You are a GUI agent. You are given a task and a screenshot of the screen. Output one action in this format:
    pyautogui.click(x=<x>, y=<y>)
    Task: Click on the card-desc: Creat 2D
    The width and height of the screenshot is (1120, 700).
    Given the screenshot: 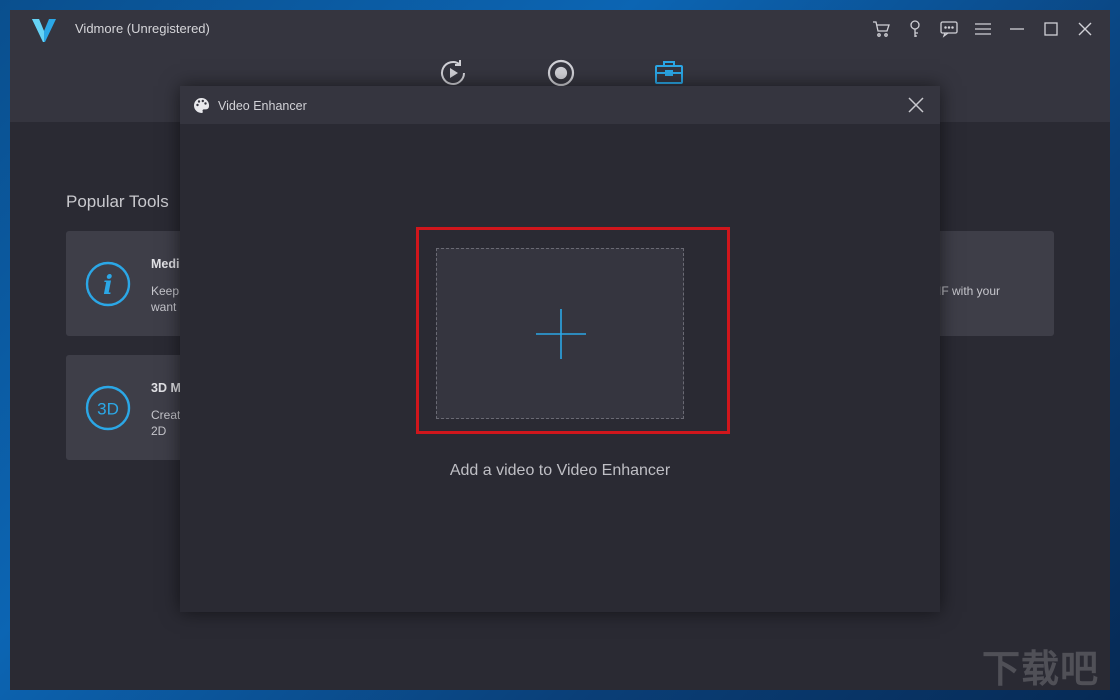 What is the action you would take?
    pyautogui.click(x=166, y=423)
    